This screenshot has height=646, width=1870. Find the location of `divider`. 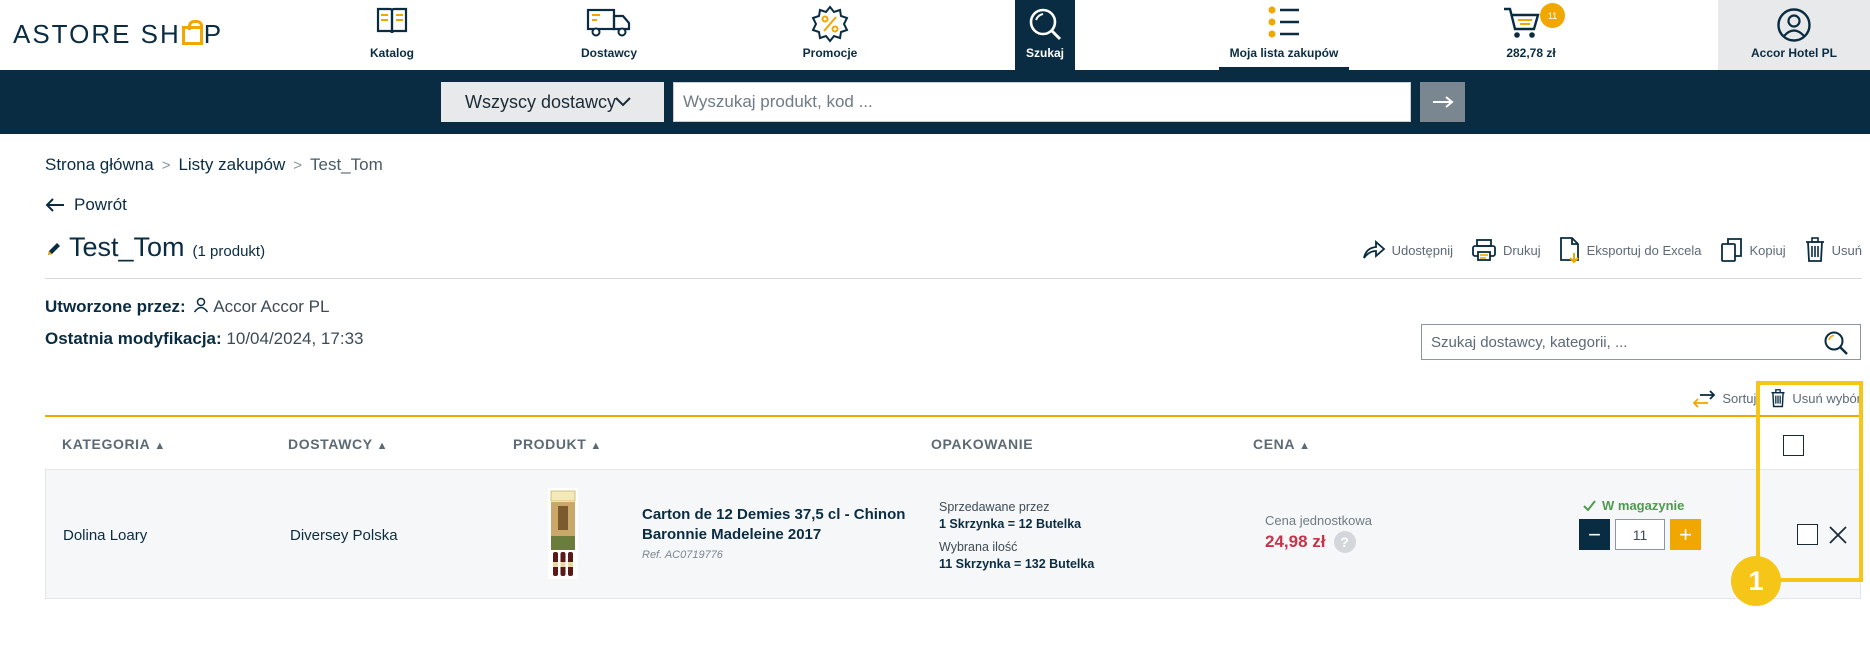

divider is located at coordinates (953, 278).